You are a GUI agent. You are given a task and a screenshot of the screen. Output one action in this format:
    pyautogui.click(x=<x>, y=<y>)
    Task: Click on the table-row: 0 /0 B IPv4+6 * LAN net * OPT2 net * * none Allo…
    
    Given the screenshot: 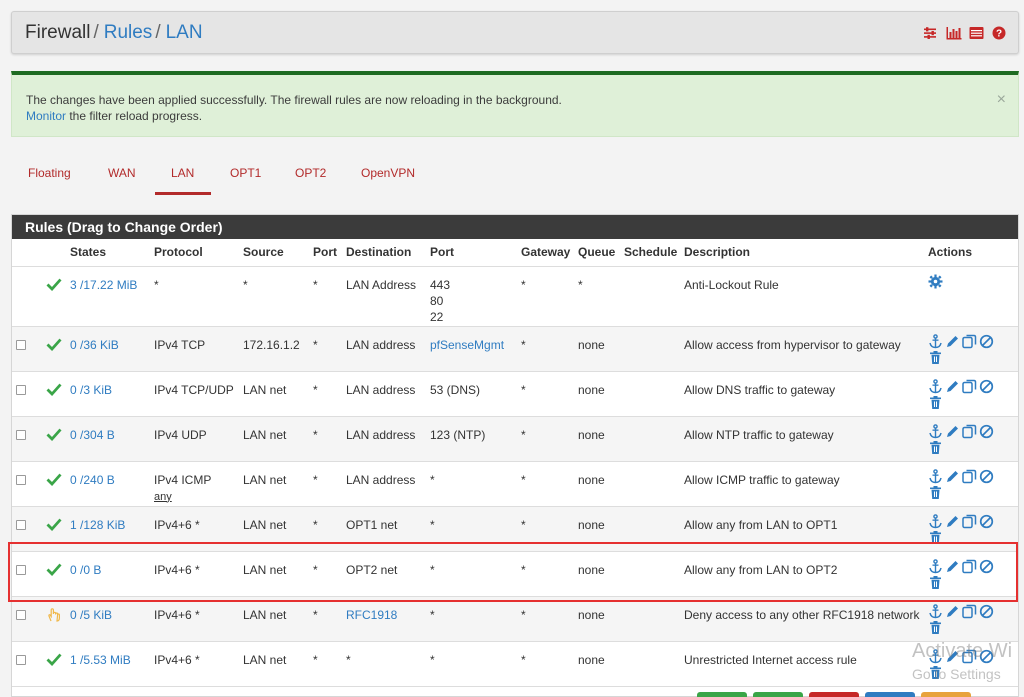 What is the action you would take?
    pyautogui.click(x=515, y=574)
    